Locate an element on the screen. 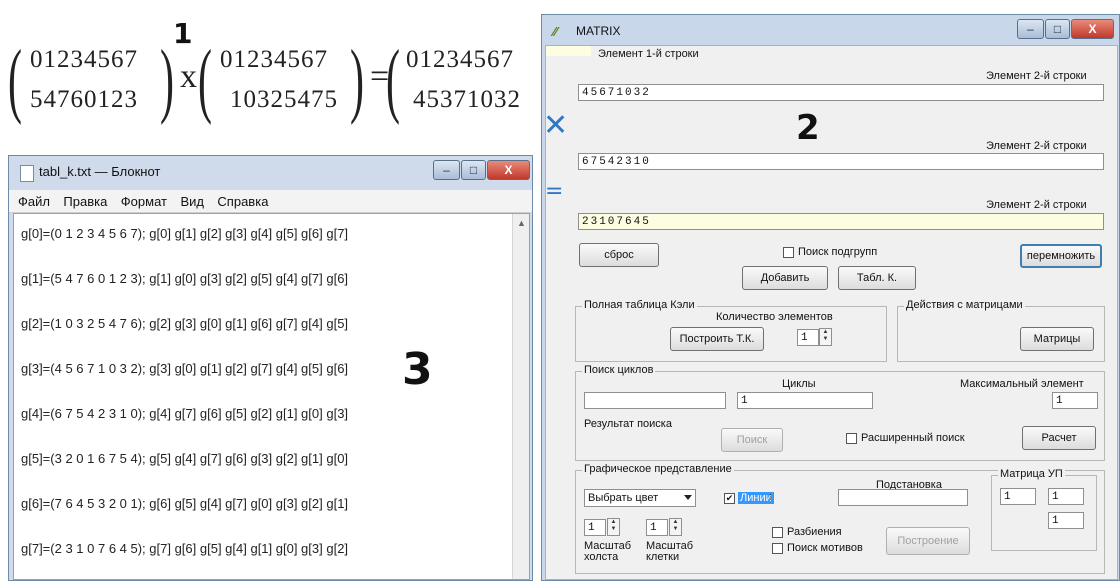 This screenshot has width=1120, height=581. chevron-down-icon is located at coordinates (688, 497).